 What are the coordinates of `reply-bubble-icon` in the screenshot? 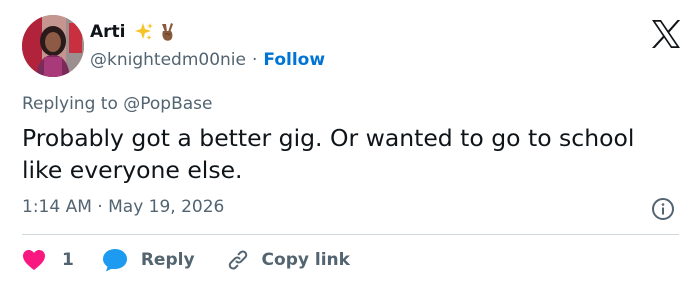 It's located at (115, 260).